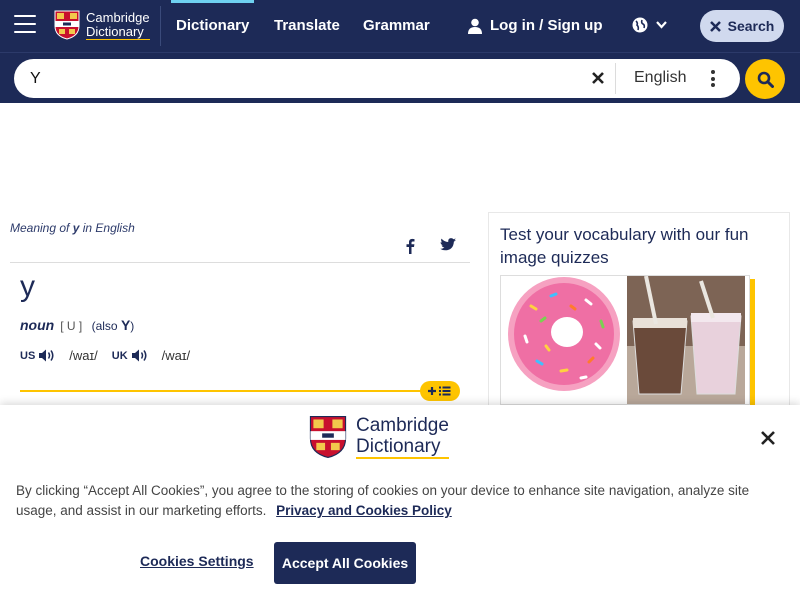 The width and height of the screenshot is (800, 600). Describe the element at coordinates (197, 561) in the screenshot. I see `cookies-settings-button: Cookies Settings` at that location.